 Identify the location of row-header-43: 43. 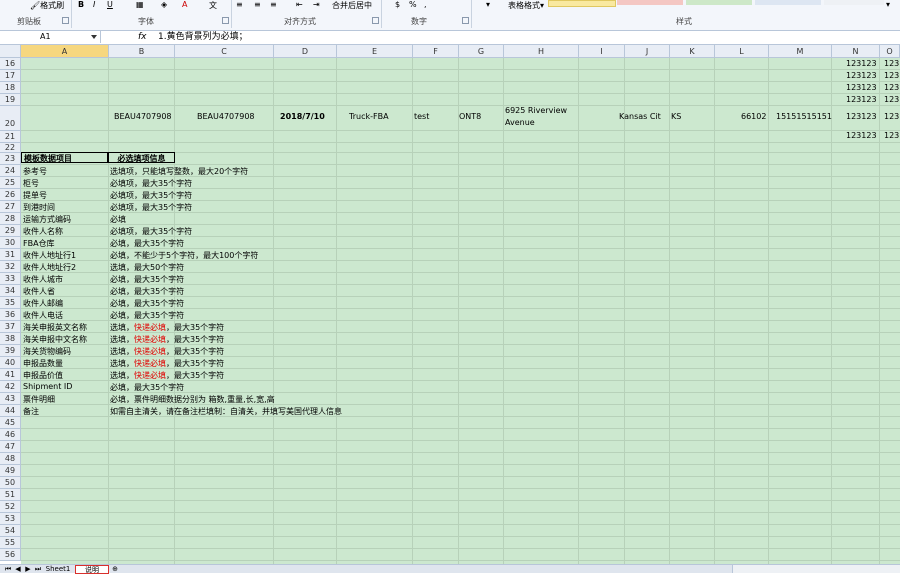
(10, 399).